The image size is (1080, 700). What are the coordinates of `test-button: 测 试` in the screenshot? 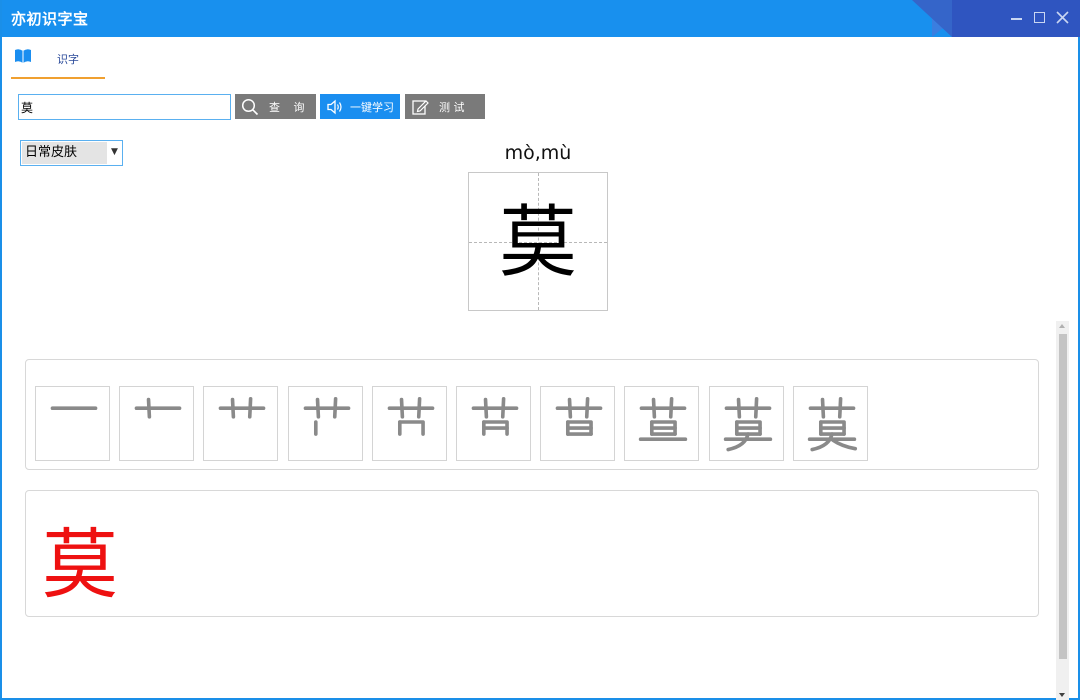 It's located at (445, 106).